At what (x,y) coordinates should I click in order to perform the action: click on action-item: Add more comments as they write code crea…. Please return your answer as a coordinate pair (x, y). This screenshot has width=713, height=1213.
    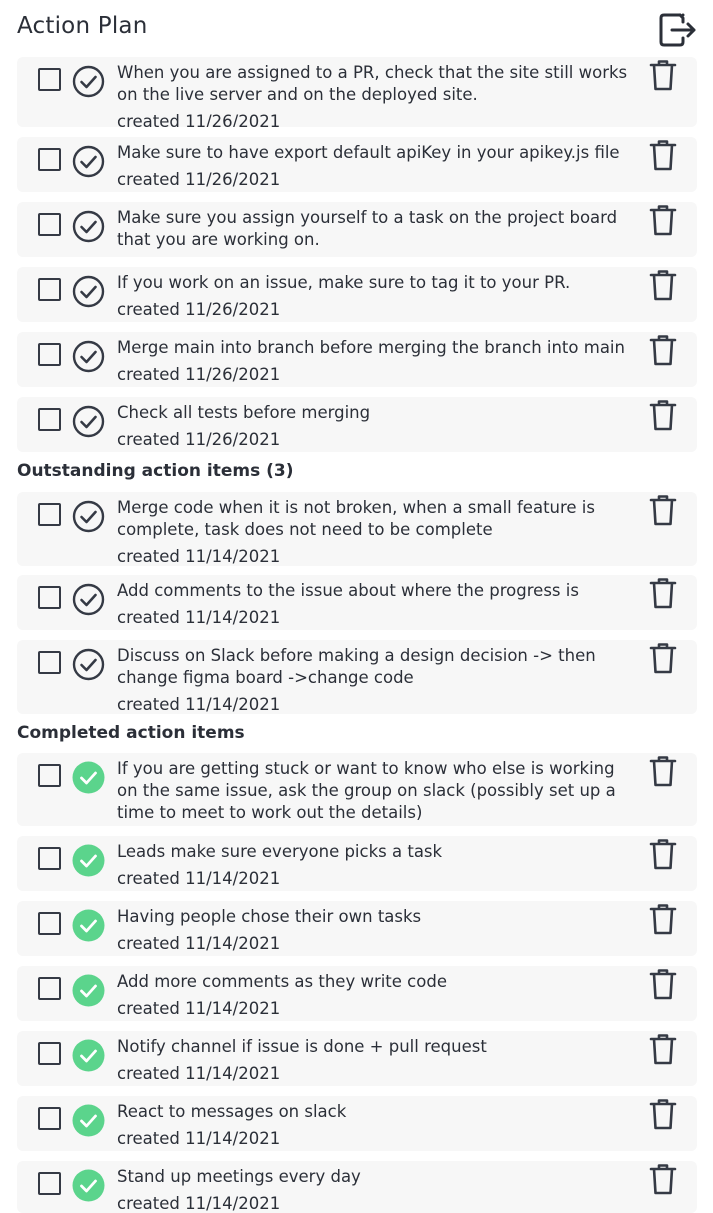
    Looking at the image, I should click on (357, 993).